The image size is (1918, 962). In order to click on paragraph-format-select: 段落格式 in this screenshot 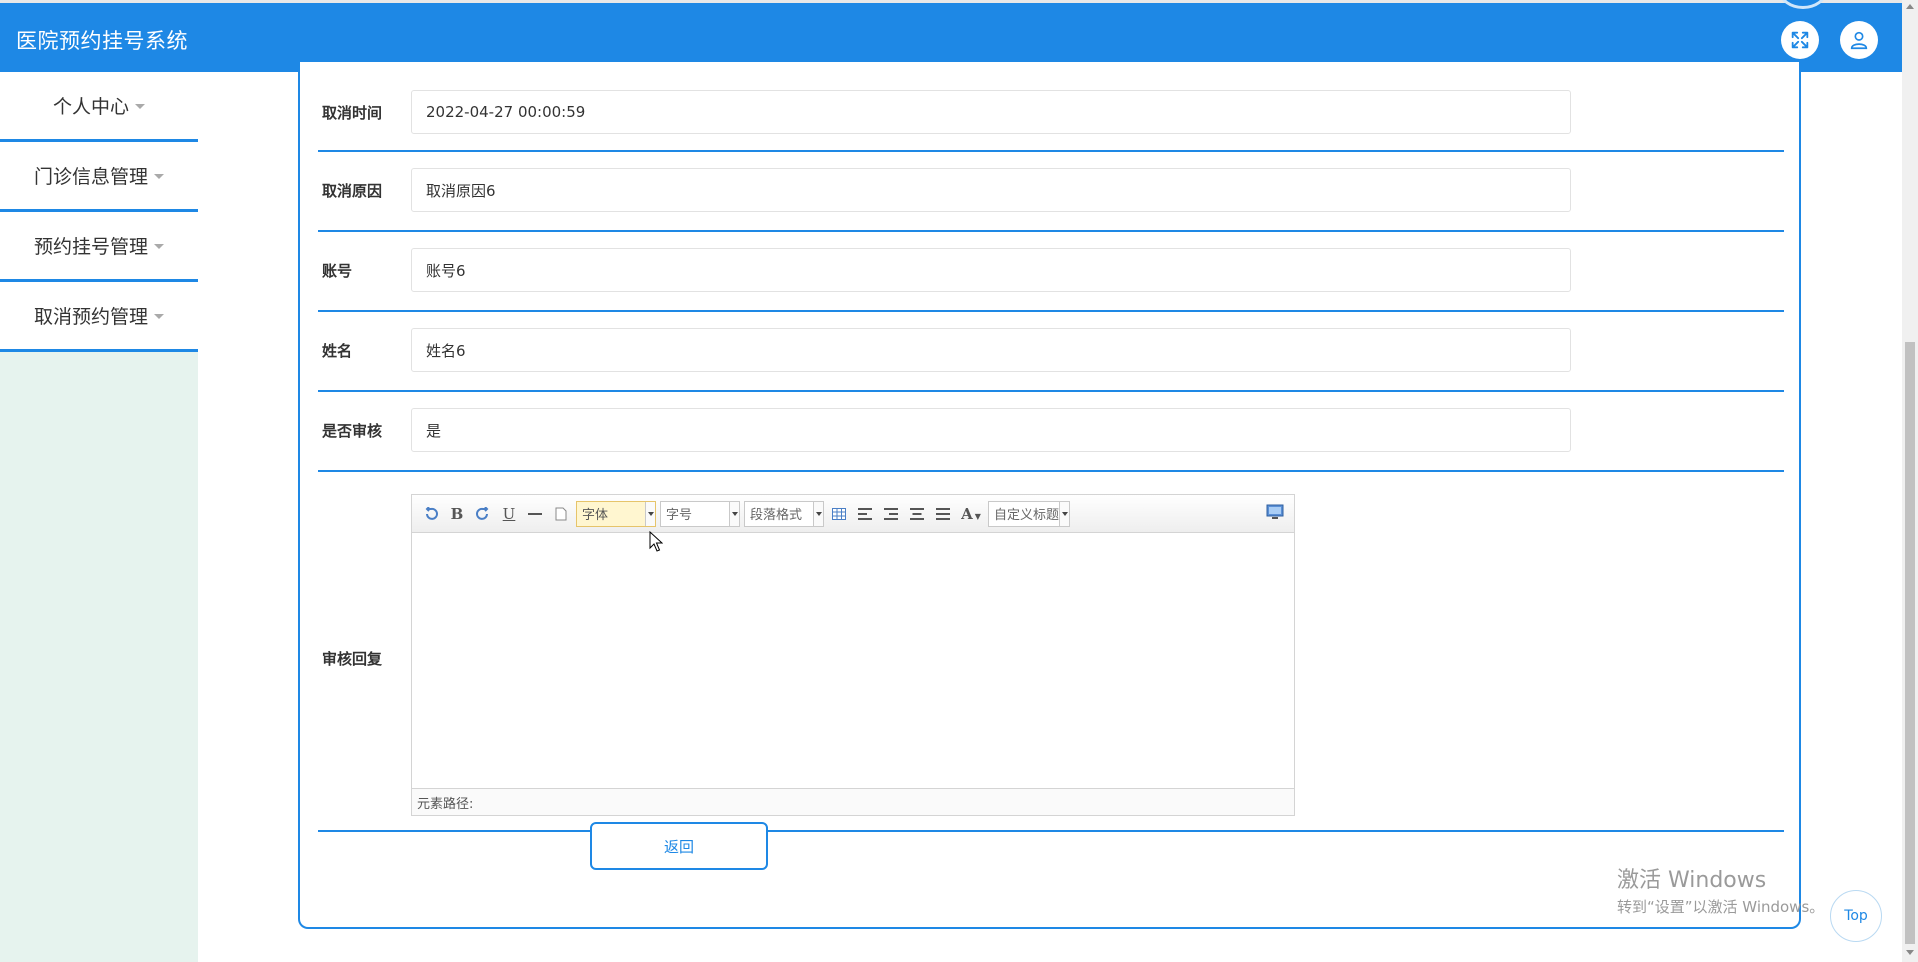, I will do `click(784, 513)`.